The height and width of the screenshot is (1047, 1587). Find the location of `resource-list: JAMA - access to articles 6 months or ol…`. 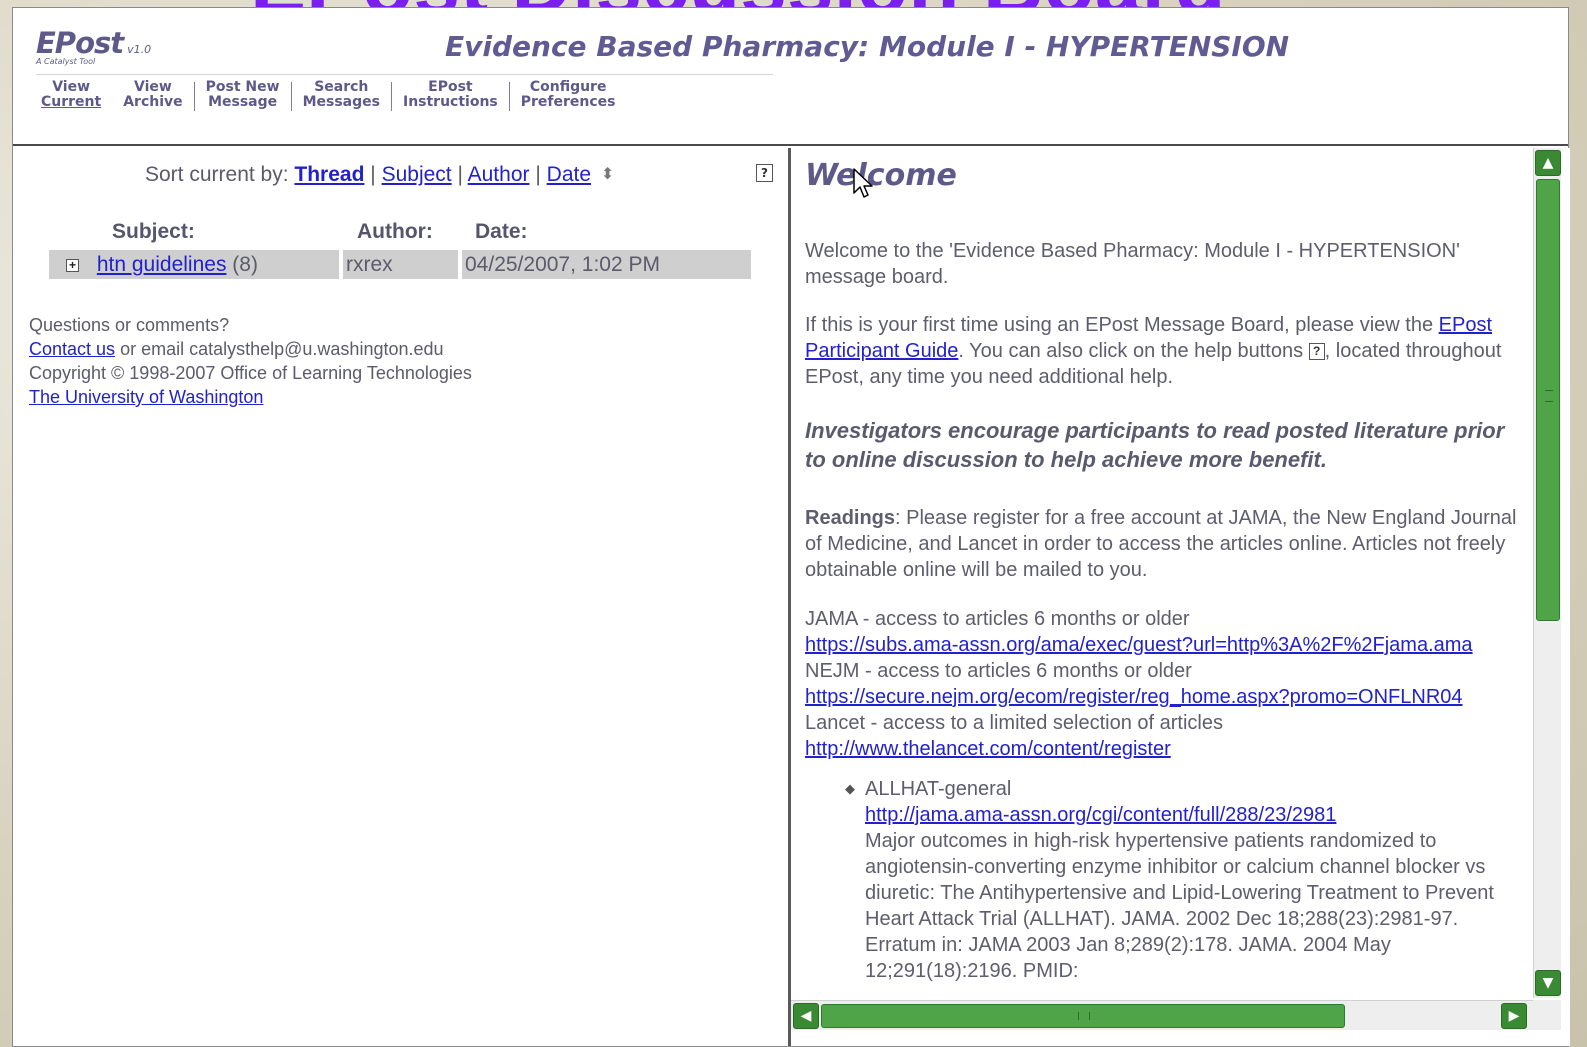

resource-list: JAMA - access to articles 6 months or ol… is located at coordinates (1185, 684).